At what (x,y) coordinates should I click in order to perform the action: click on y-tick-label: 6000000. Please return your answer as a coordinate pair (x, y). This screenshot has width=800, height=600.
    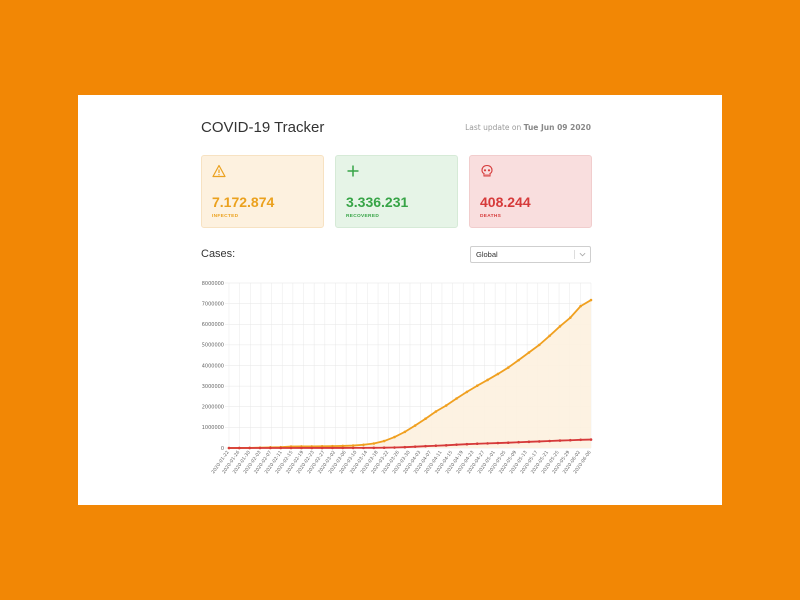
    Looking at the image, I should click on (213, 325).